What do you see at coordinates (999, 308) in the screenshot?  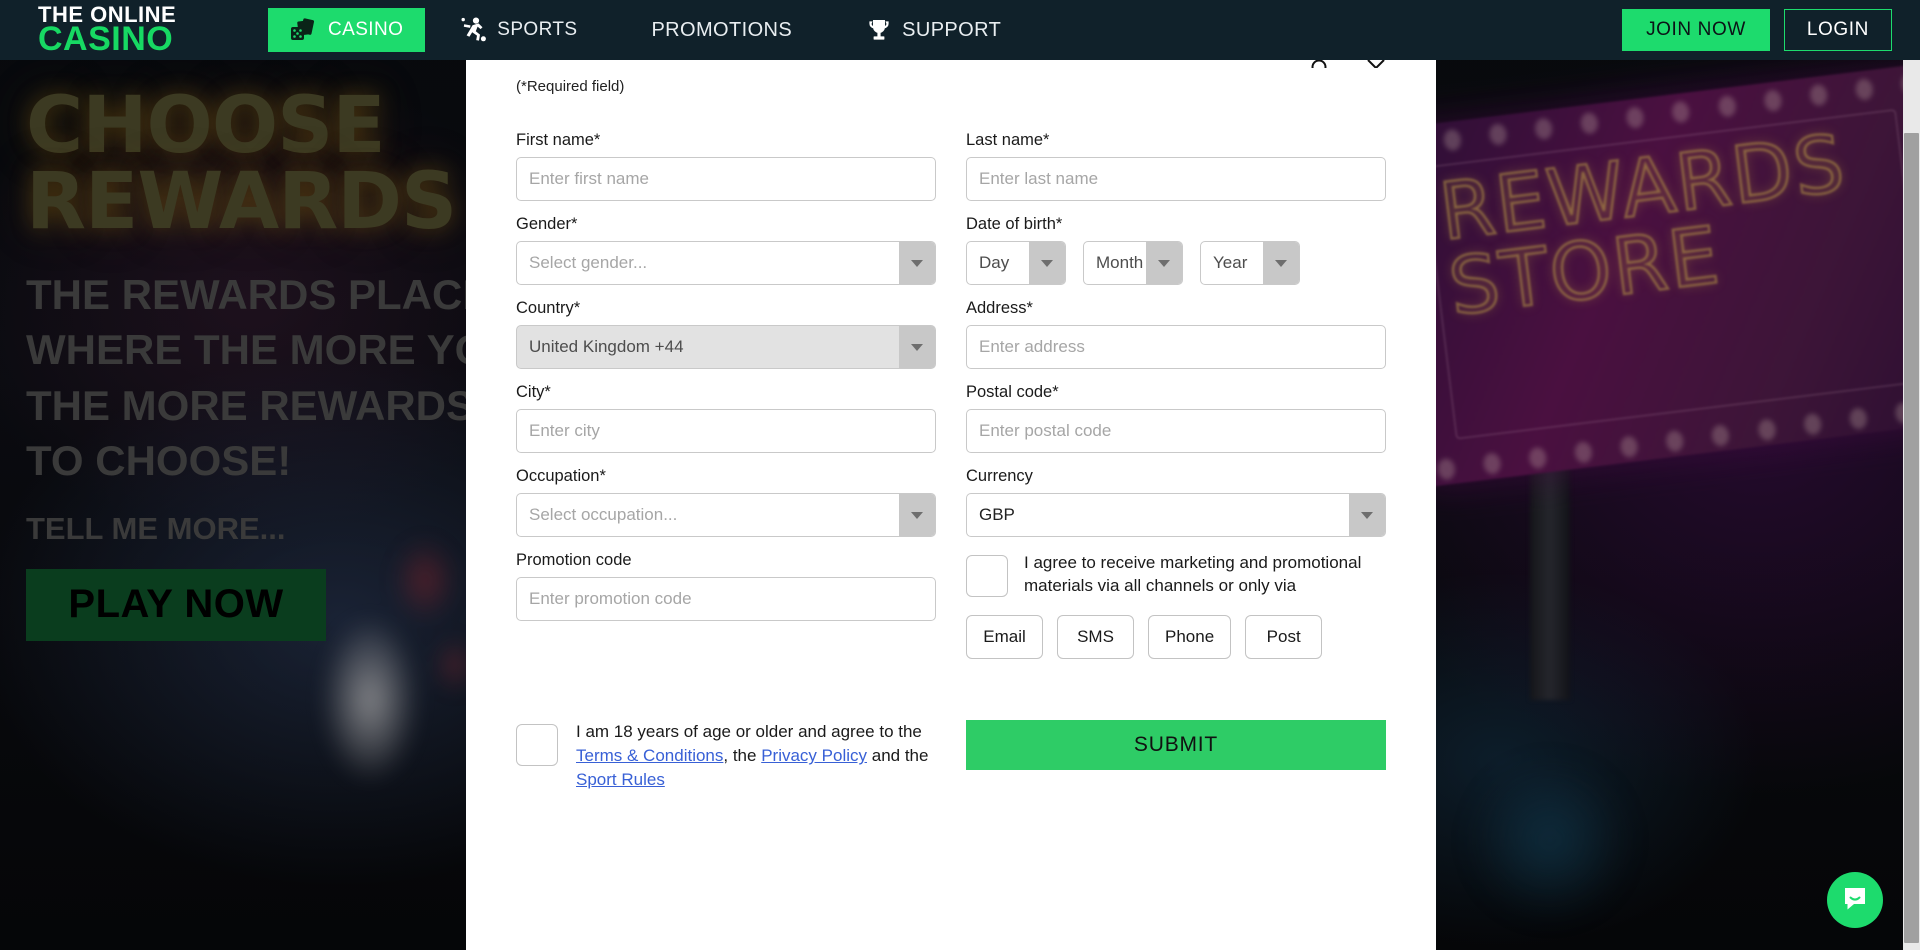 I see `address-label: Address*` at bounding box center [999, 308].